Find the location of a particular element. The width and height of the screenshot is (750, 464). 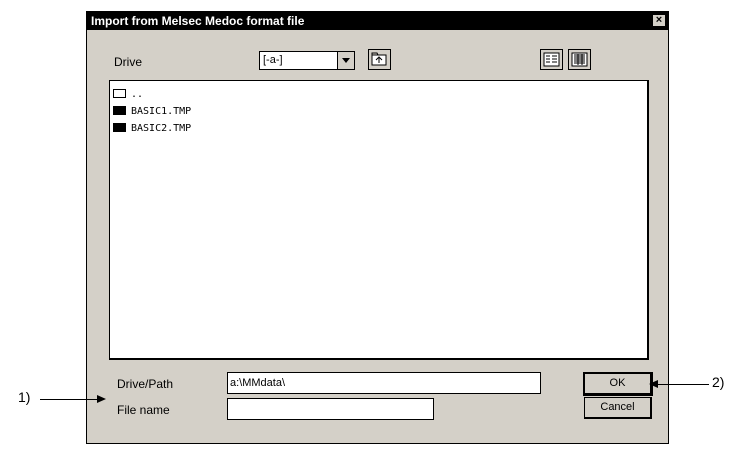

list-view-icon is located at coordinates (551, 59).